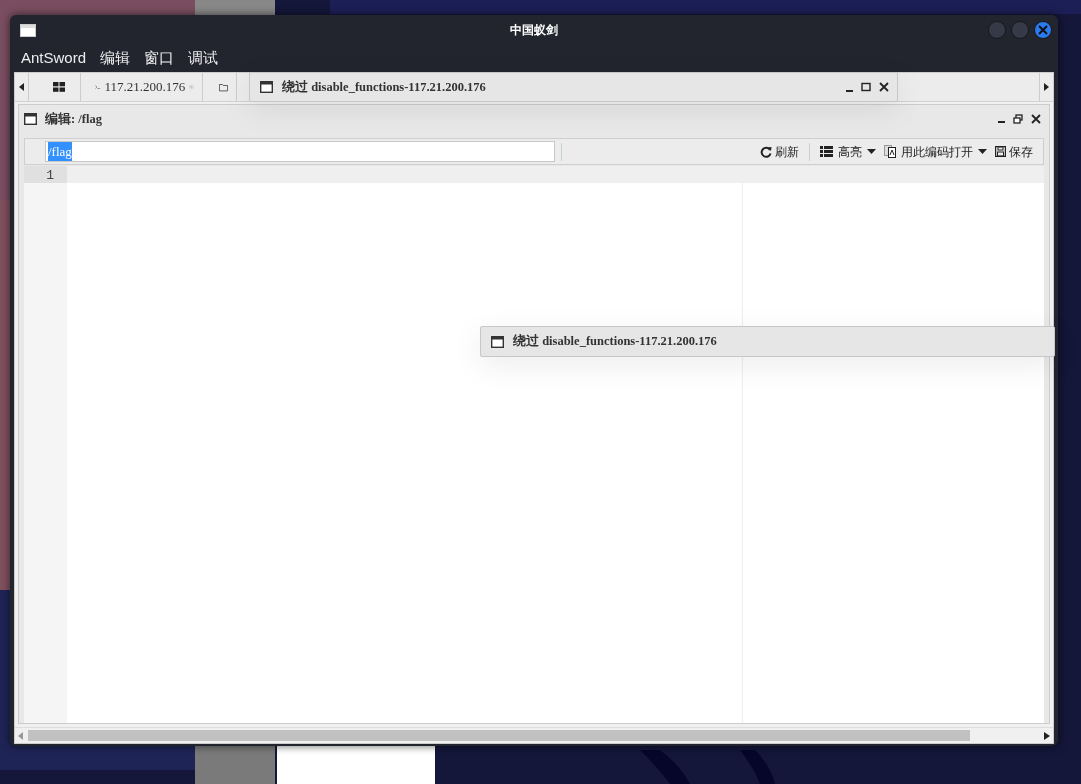 Image resolution: width=1081 pixels, height=784 pixels. What do you see at coordinates (1014, 151) in the screenshot?
I see `toolbar-button: 保存` at bounding box center [1014, 151].